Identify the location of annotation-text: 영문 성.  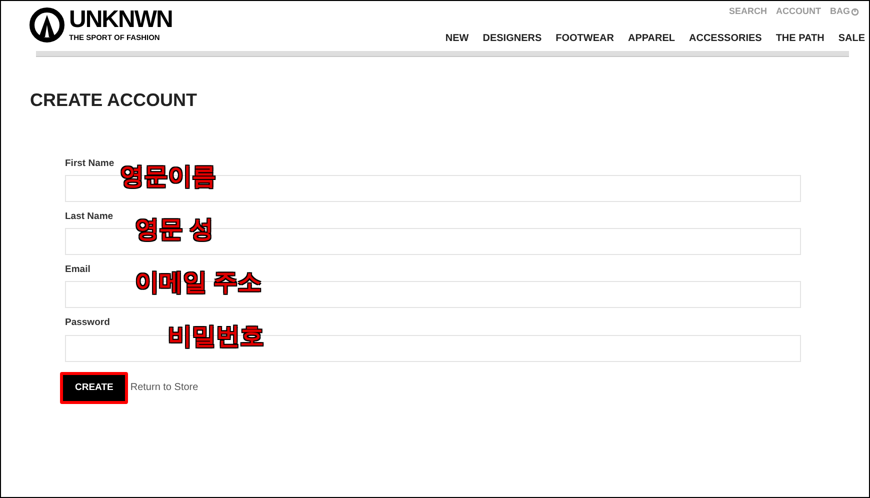
(174, 230).